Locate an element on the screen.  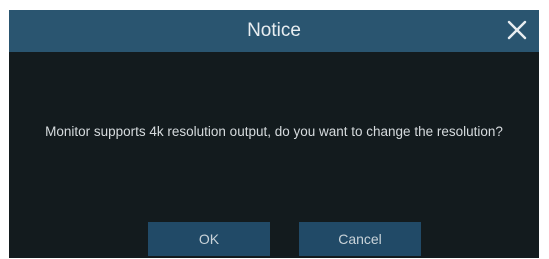
cancel-button: Cancel is located at coordinates (360, 239).